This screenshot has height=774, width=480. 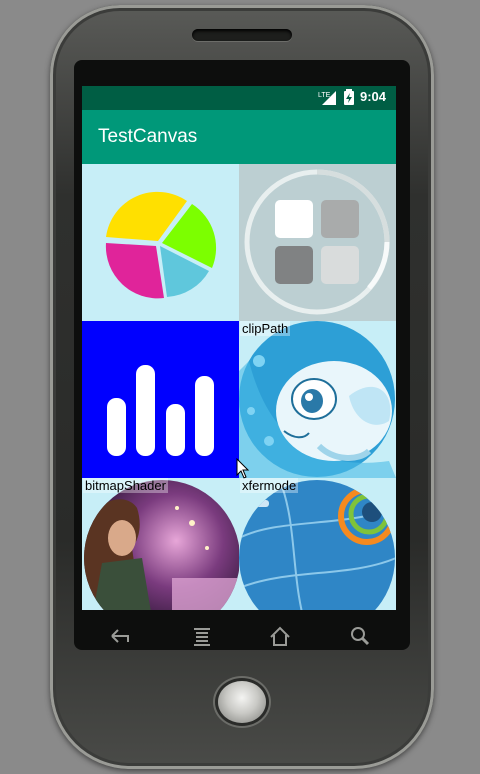 What do you see at coordinates (160, 410) in the screenshot?
I see `bars-drawing` at bounding box center [160, 410].